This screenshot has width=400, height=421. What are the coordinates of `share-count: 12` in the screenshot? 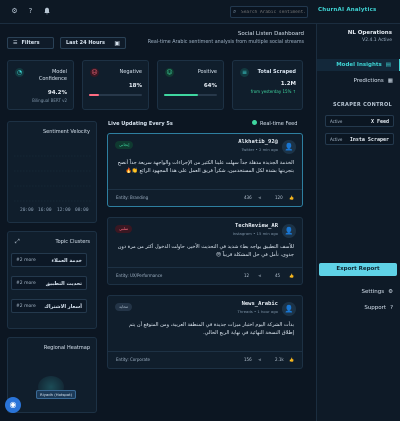 It's located at (247, 275).